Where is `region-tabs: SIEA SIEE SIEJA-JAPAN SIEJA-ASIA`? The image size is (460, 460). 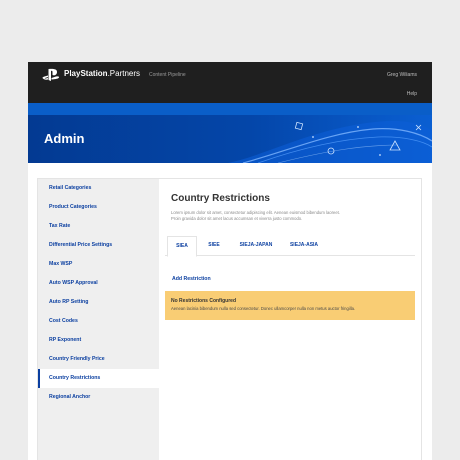
region-tabs: SIEA SIEE SIEJA-JAPAN SIEJA-ASIA is located at coordinates (290, 246).